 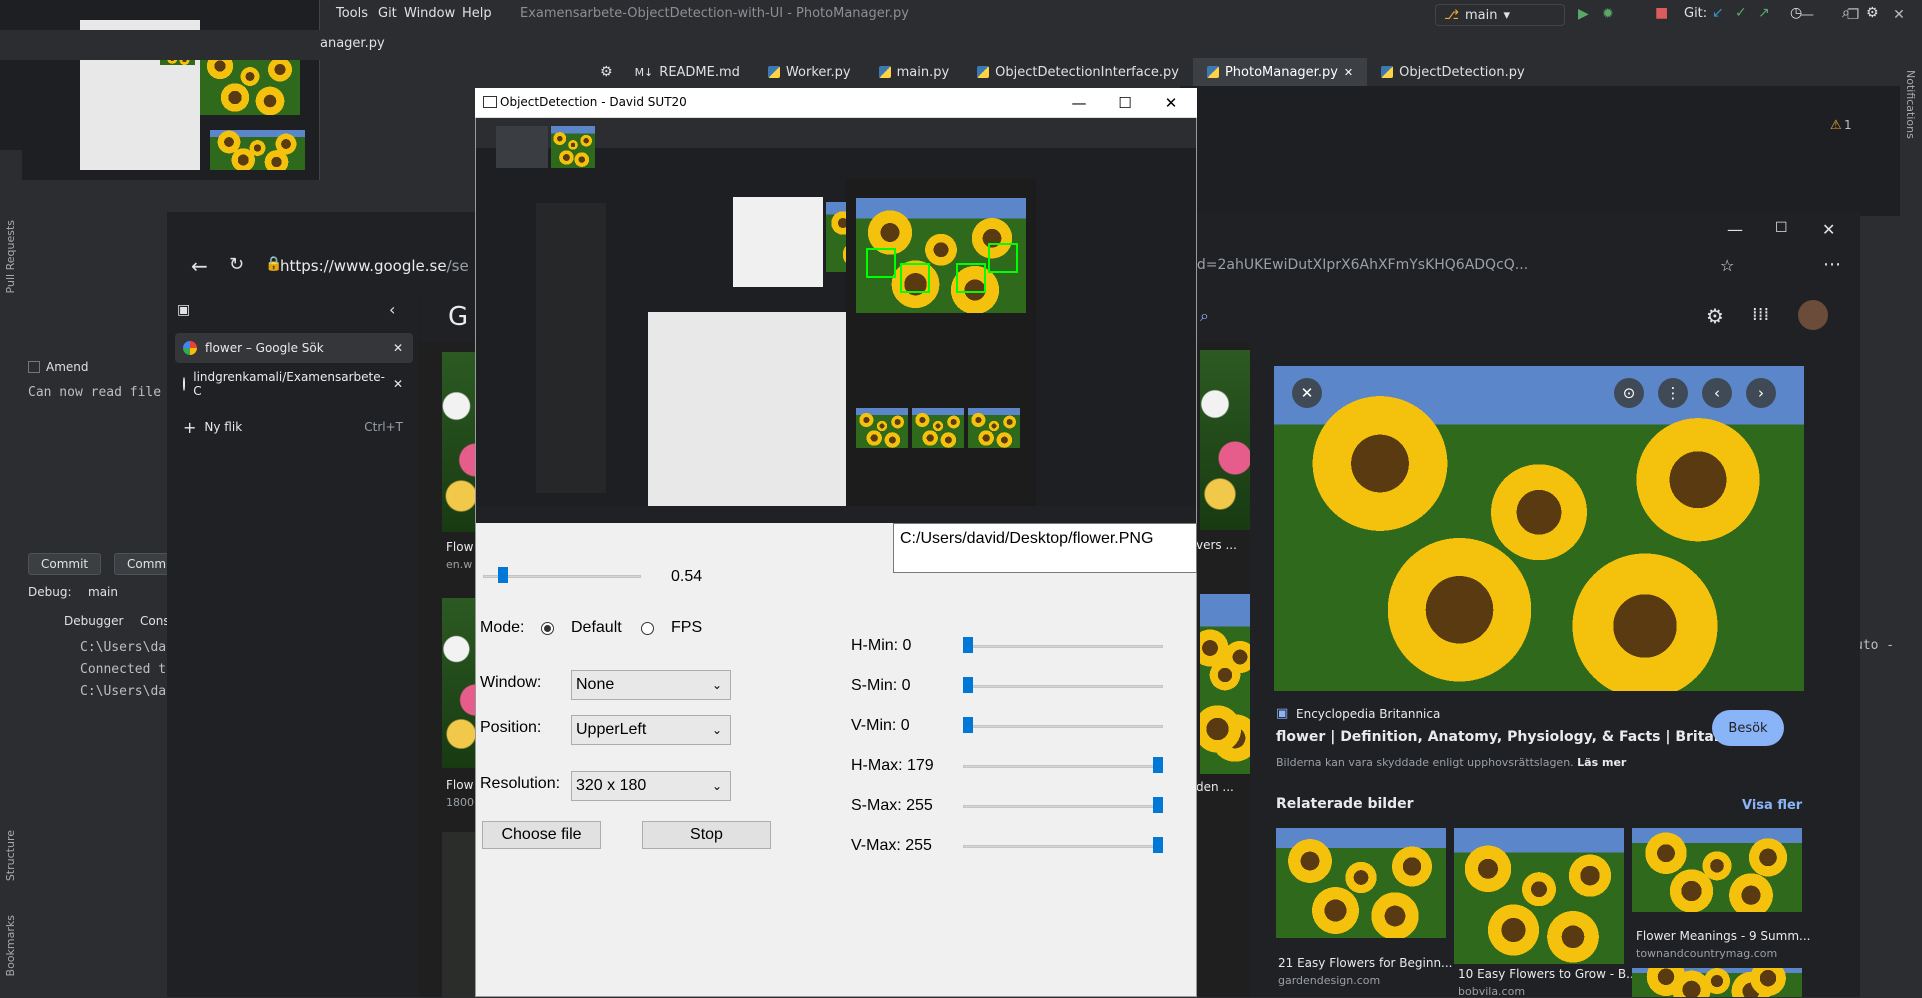 I want to click on stop-icon: ■, so click(x=1661, y=13).